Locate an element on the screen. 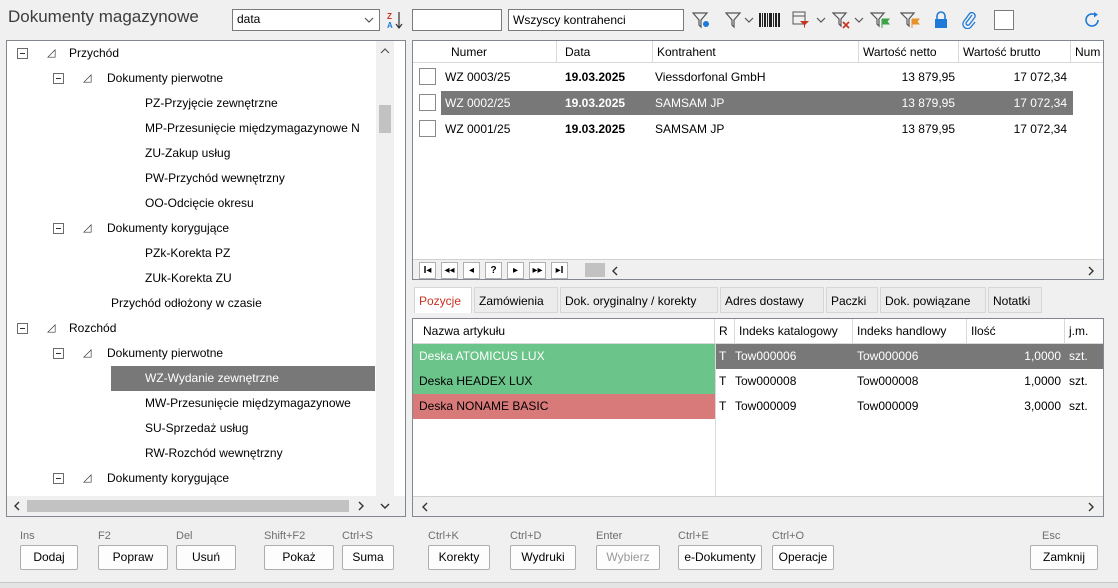 This screenshot has width=1118, height=588. grid-nav-button: ▸ is located at coordinates (515, 270).